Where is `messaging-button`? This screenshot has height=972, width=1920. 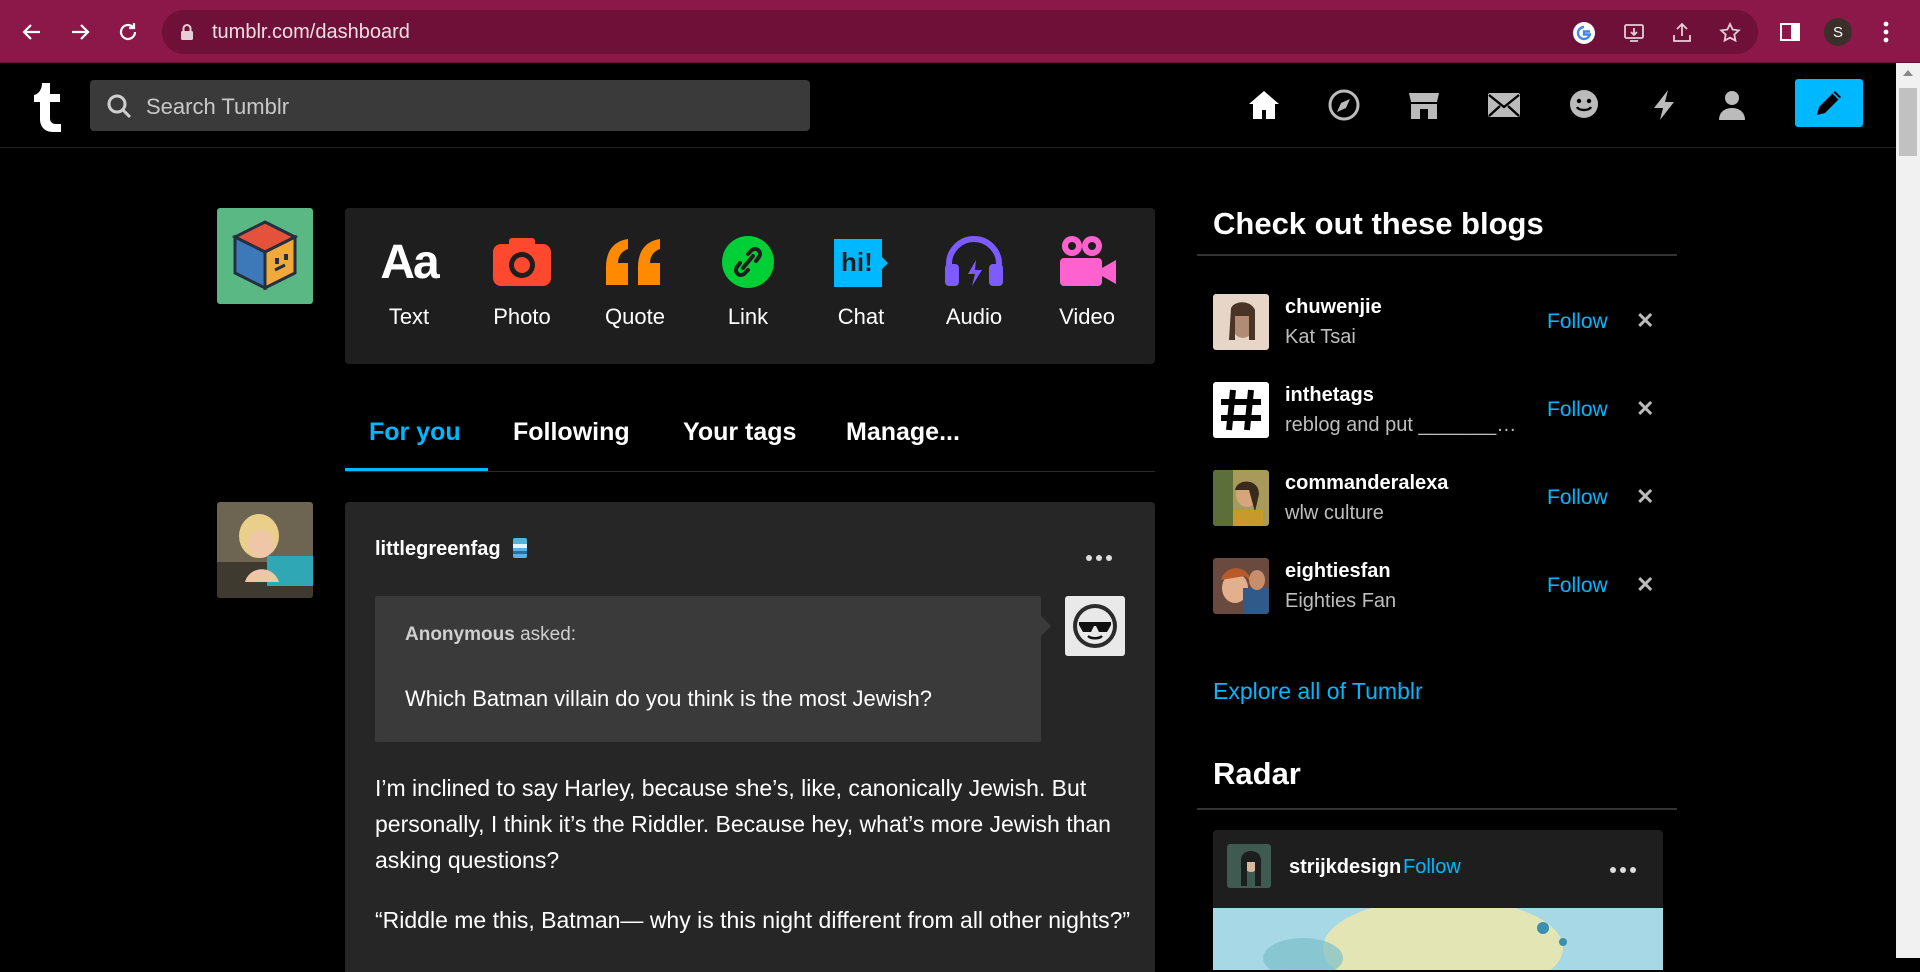 messaging-button is located at coordinates (1584, 105).